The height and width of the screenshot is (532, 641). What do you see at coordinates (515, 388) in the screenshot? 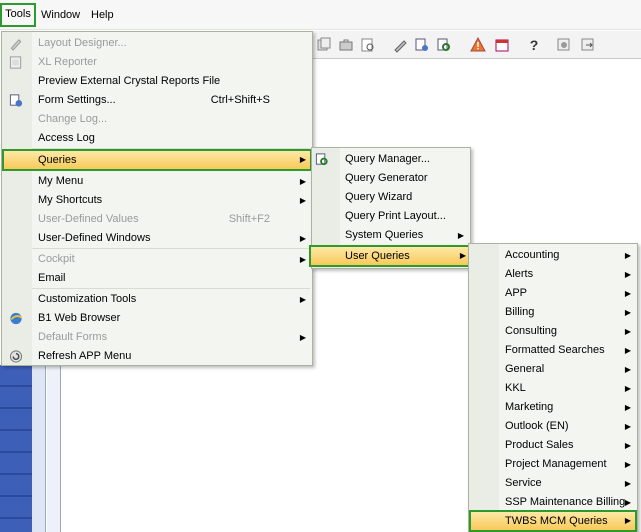
I see `menu-item-label: KKL` at bounding box center [515, 388].